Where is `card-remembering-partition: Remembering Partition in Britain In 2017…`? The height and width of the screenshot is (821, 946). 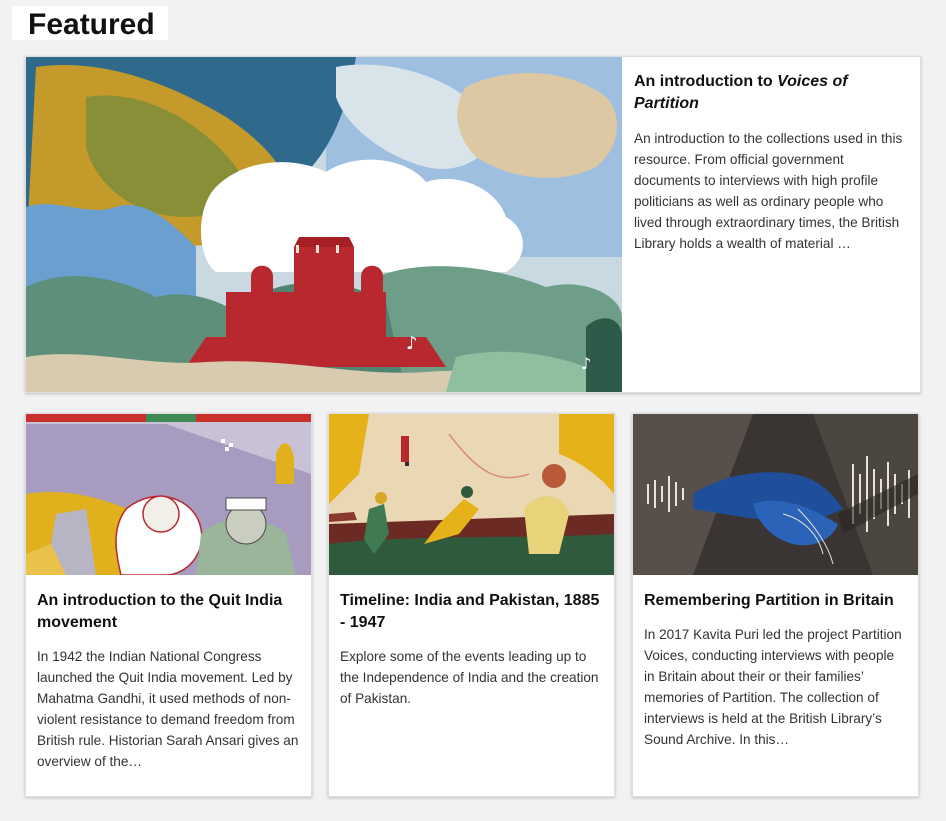
card-remembering-partition: Remembering Partition in Britain In 2017… is located at coordinates (775, 605).